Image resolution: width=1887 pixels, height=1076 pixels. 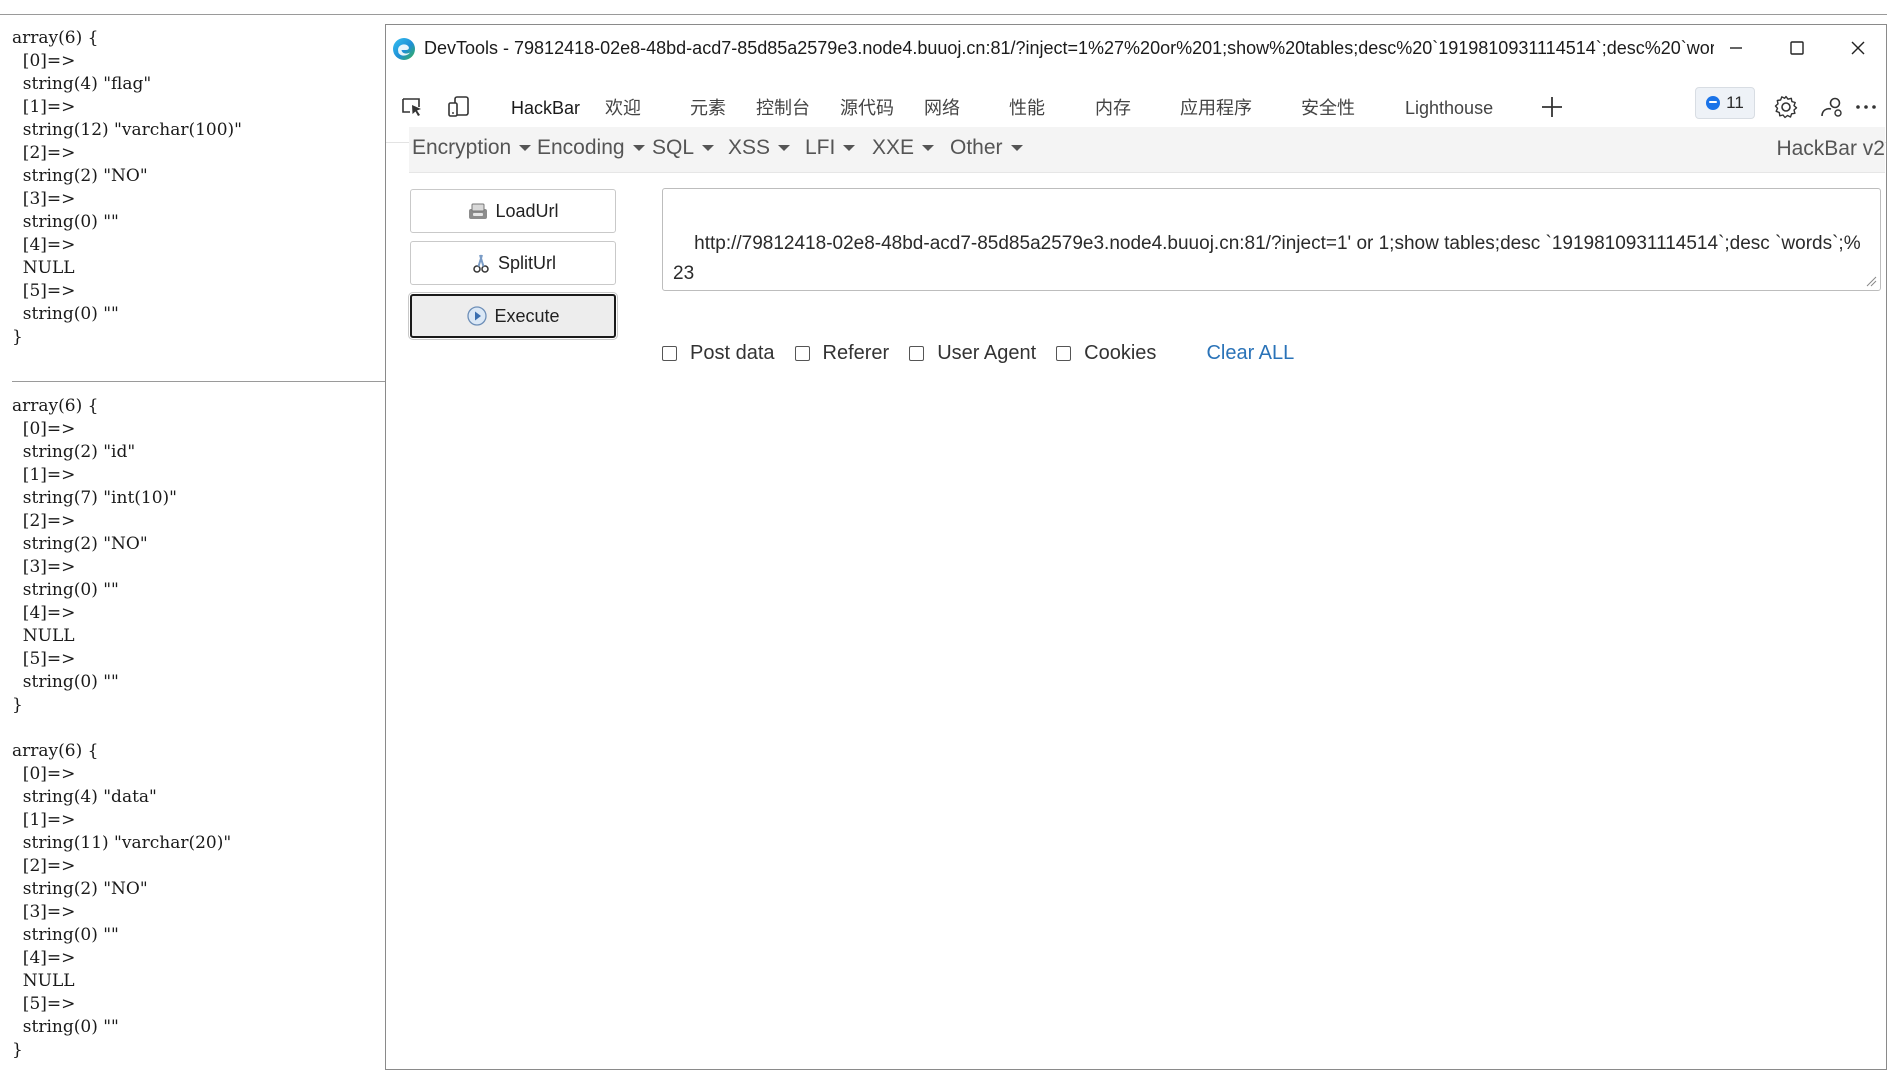 What do you see at coordinates (527, 210) in the screenshot?
I see `load-url-label: LoadUrl` at bounding box center [527, 210].